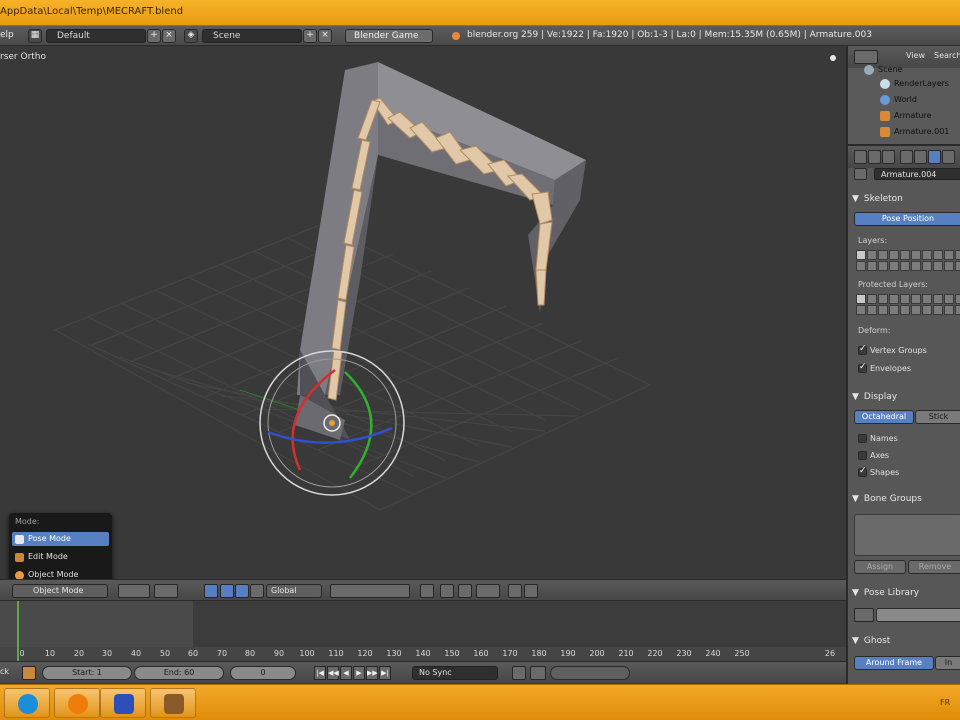 The image size is (960, 720). What do you see at coordinates (906, 157) in the screenshot?
I see `object-tab-icon` at bounding box center [906, 157].